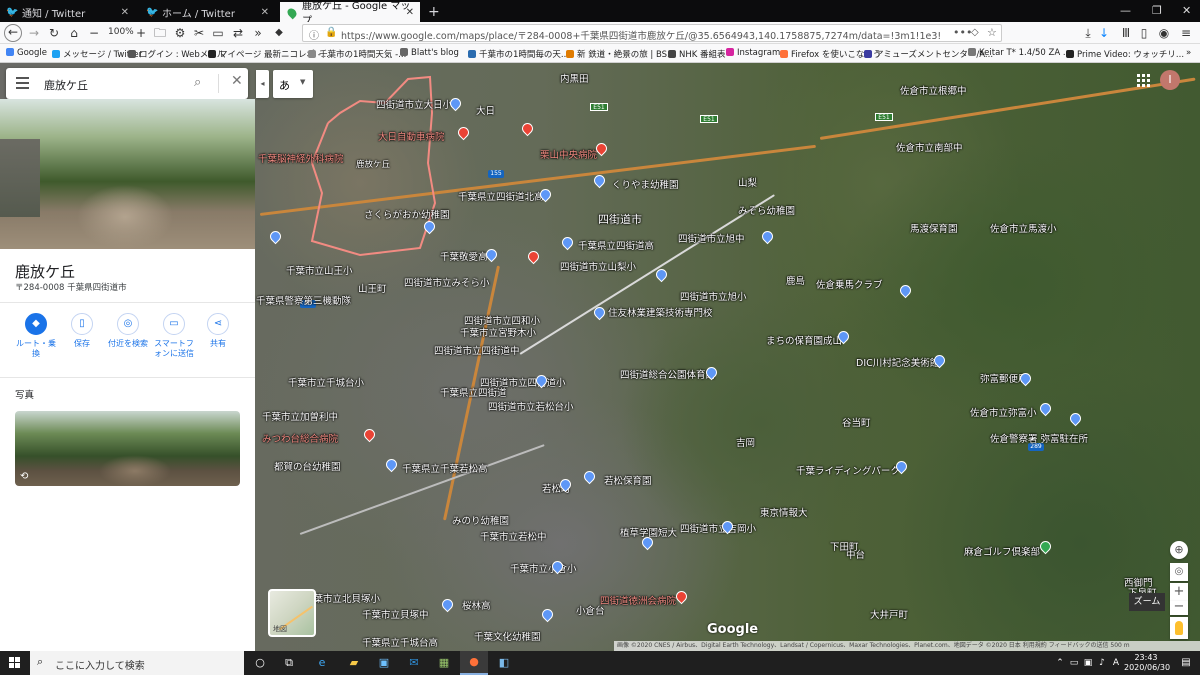 The width and height of the screenshot is (1200, 675). What do you see at coordinates (218, 33) in the screenshot?
I see `library-icon: ▭` at bounding box center [218, 33].